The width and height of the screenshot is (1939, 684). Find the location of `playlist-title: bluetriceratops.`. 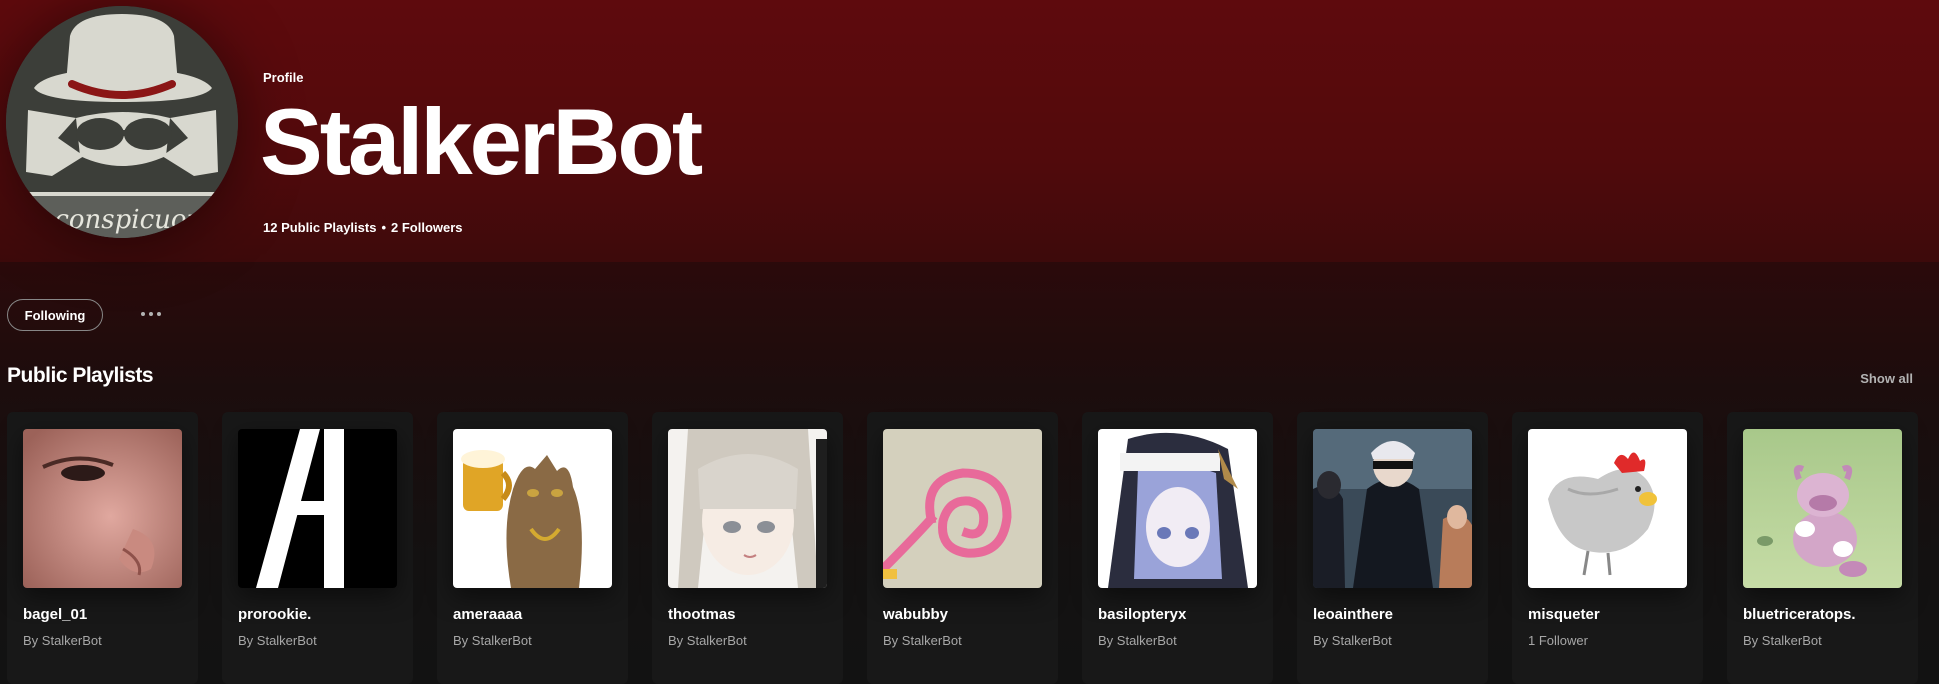

playlist-title: bluetriceratops. is located at coordinates (1799, 614).